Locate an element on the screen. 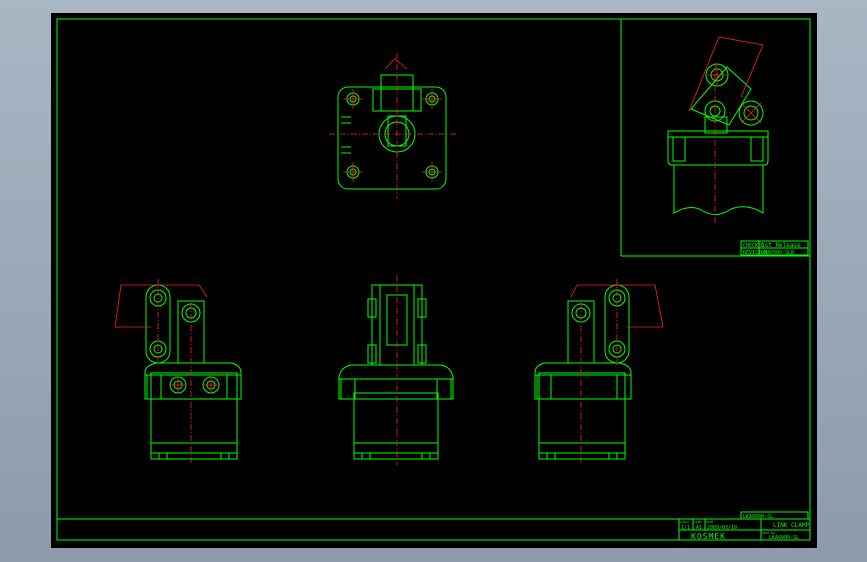 Image resolution: width=867 pixels, height=562 pixels. front-view-left is located at coordinates (178, 372).